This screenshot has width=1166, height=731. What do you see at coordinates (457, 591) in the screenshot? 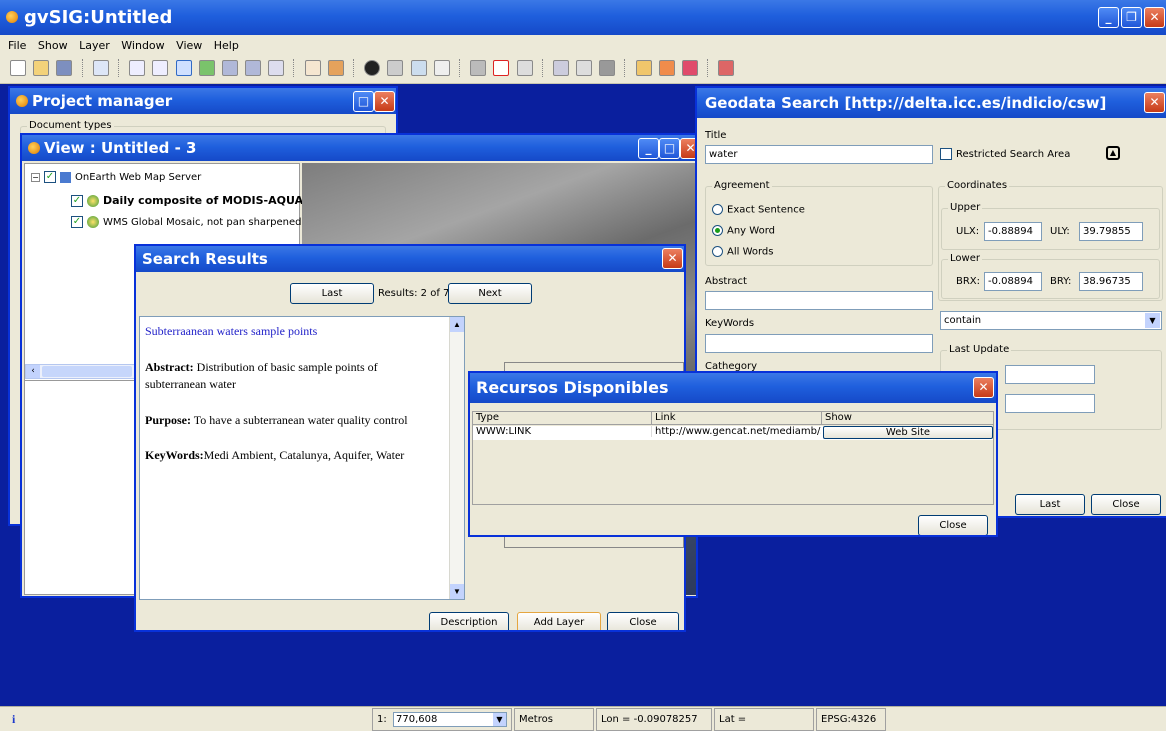
I see `scroll-down-icon: ▼` at bounding box center [457, 591].